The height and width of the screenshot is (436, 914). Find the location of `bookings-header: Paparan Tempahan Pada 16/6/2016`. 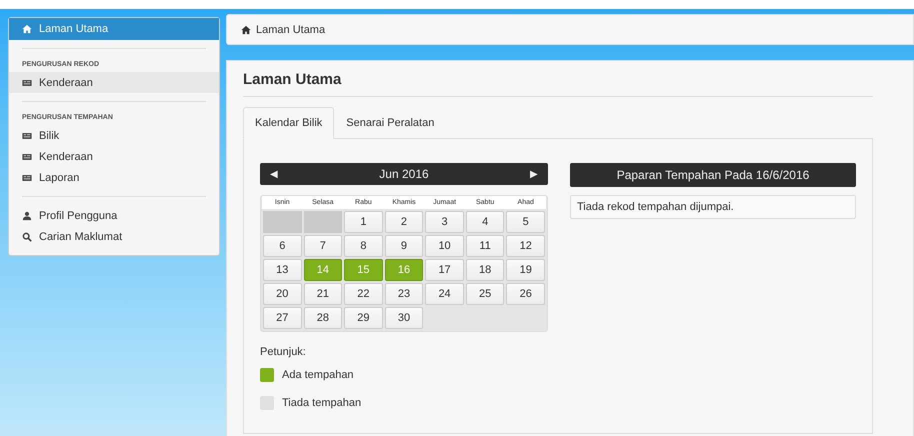

bookings-header: Paparan Tempahan Pada 16/6/2016 is located at coordinates (713, 175).